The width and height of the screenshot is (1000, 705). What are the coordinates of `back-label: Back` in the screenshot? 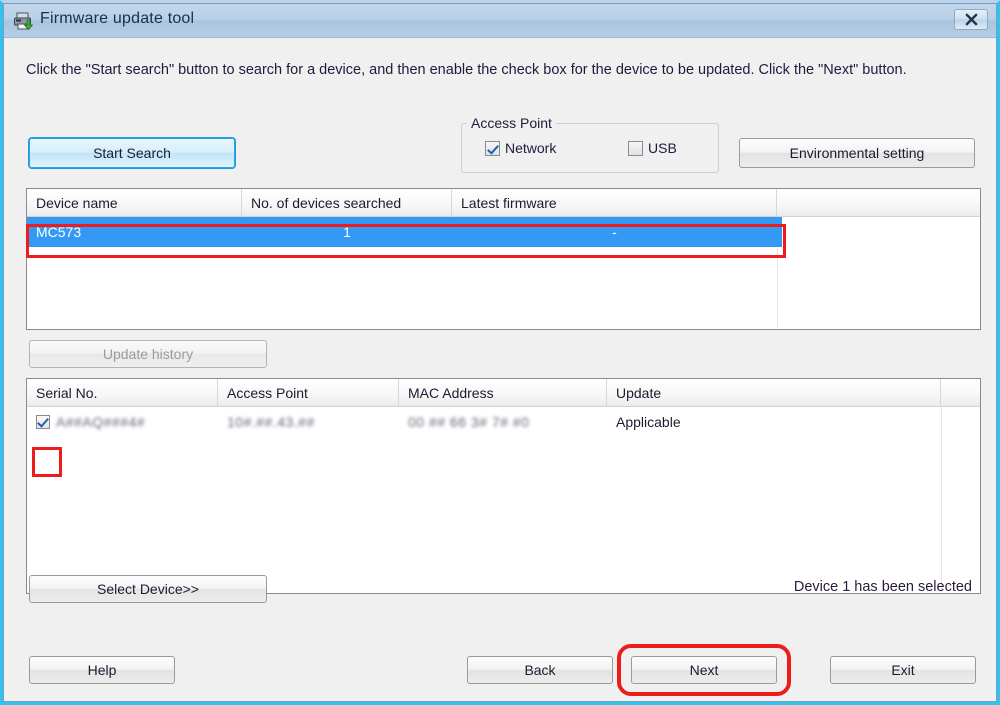 It's located at (540, 670).